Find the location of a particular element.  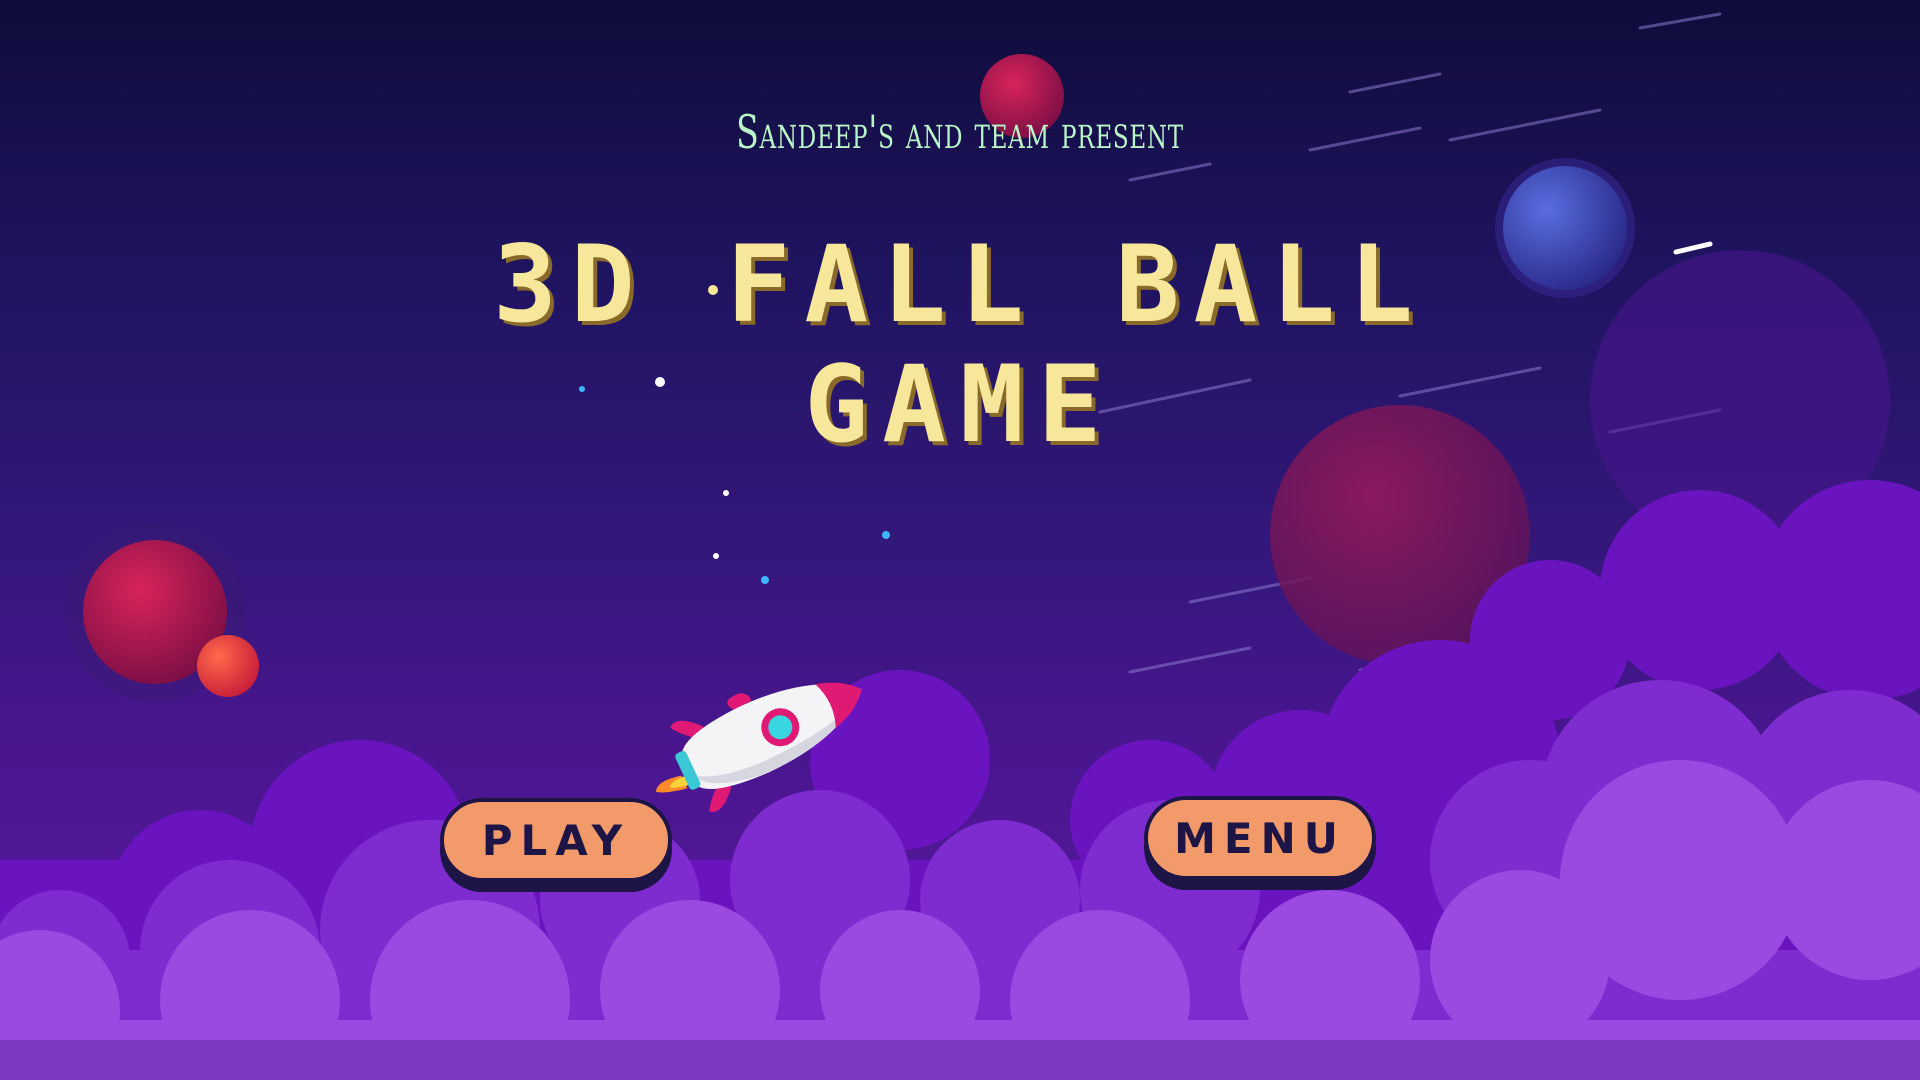

game-title-line-1: 3D FALL BALL is located at coordinates (960, 284).